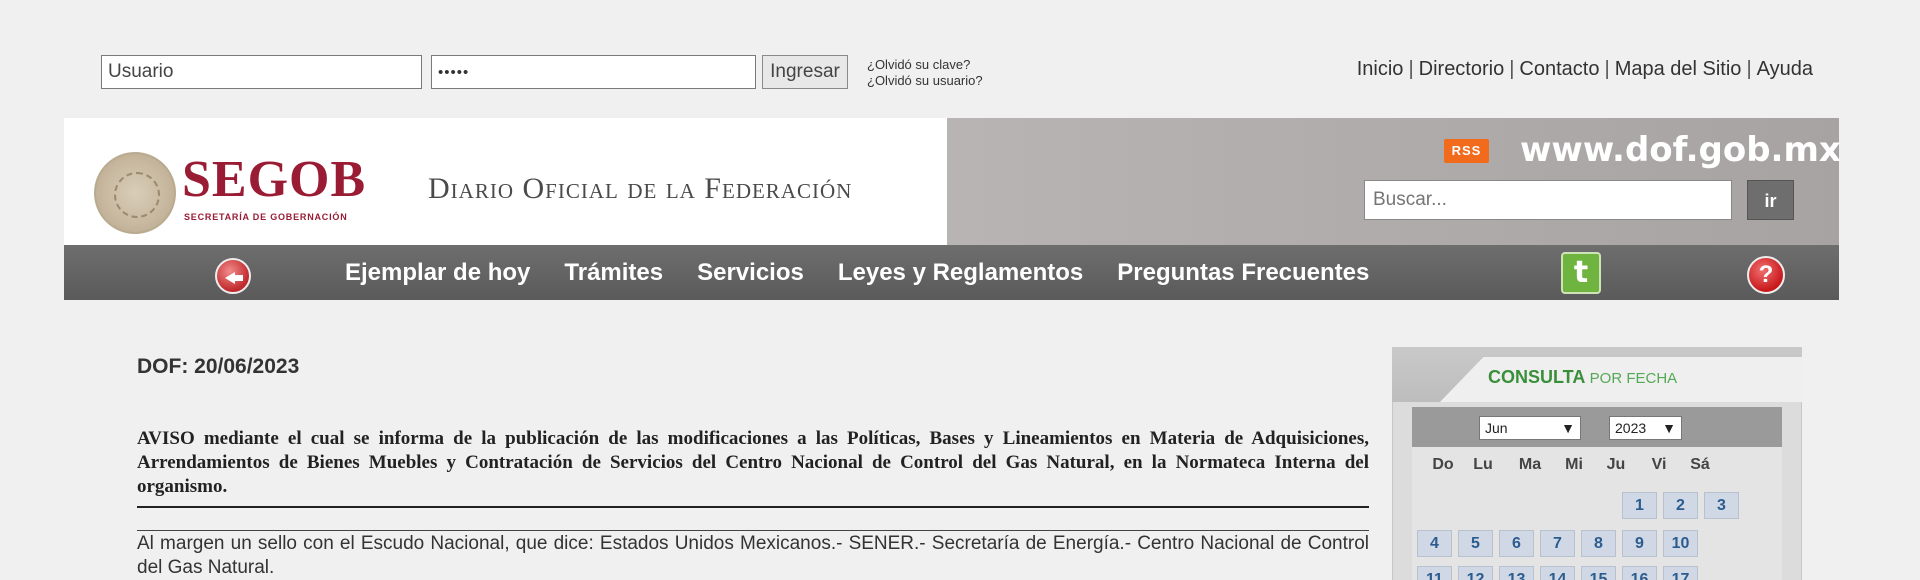  What do you see at coordinates (1639, 573) in the screenshot?
I see `calendar-day: 16` at bounding box center [1639, 573].